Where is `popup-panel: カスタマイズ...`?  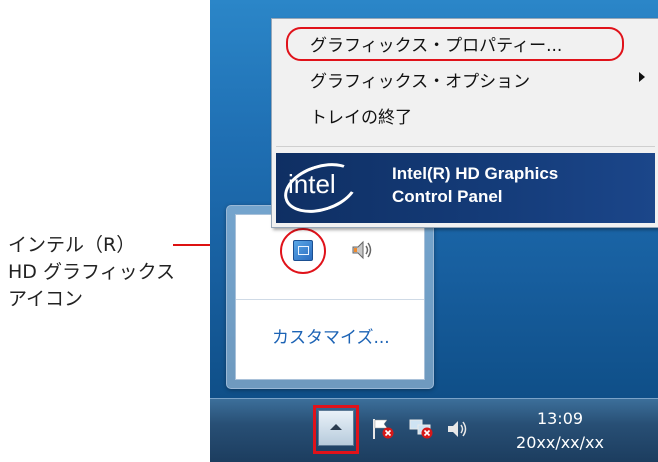
popup-panel: カスタマイズ... is located at coordinates (330, 297).